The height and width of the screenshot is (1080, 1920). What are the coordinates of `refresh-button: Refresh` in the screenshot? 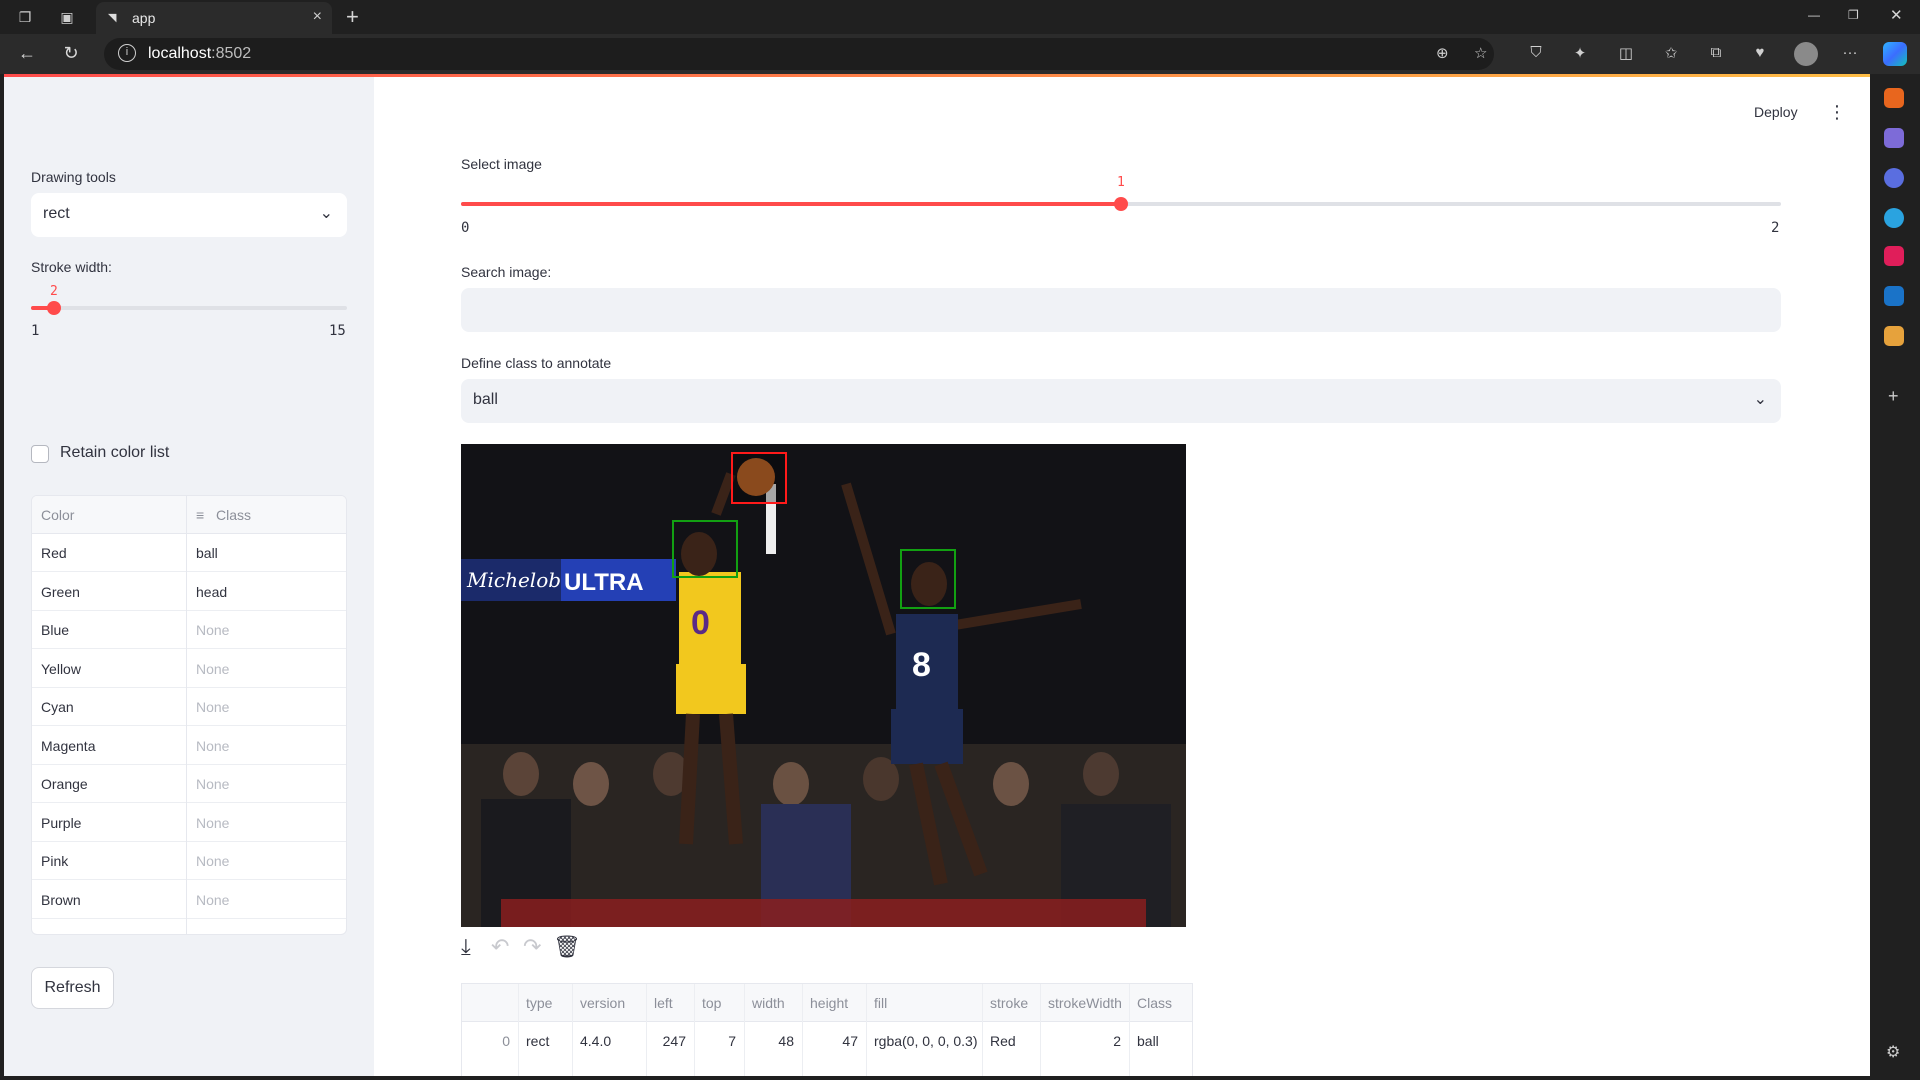 It's located at (72, 988).